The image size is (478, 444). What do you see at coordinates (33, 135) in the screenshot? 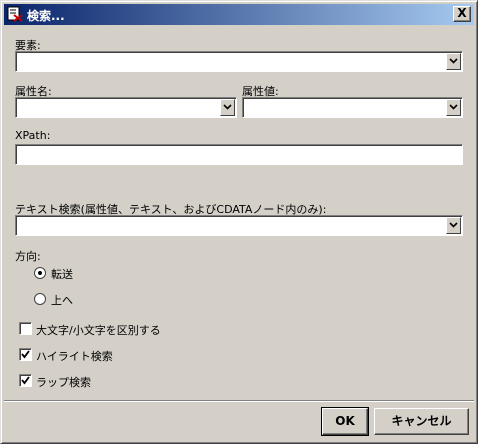
I see `xpath-label: XPath:` at bounding box center [33, 135].